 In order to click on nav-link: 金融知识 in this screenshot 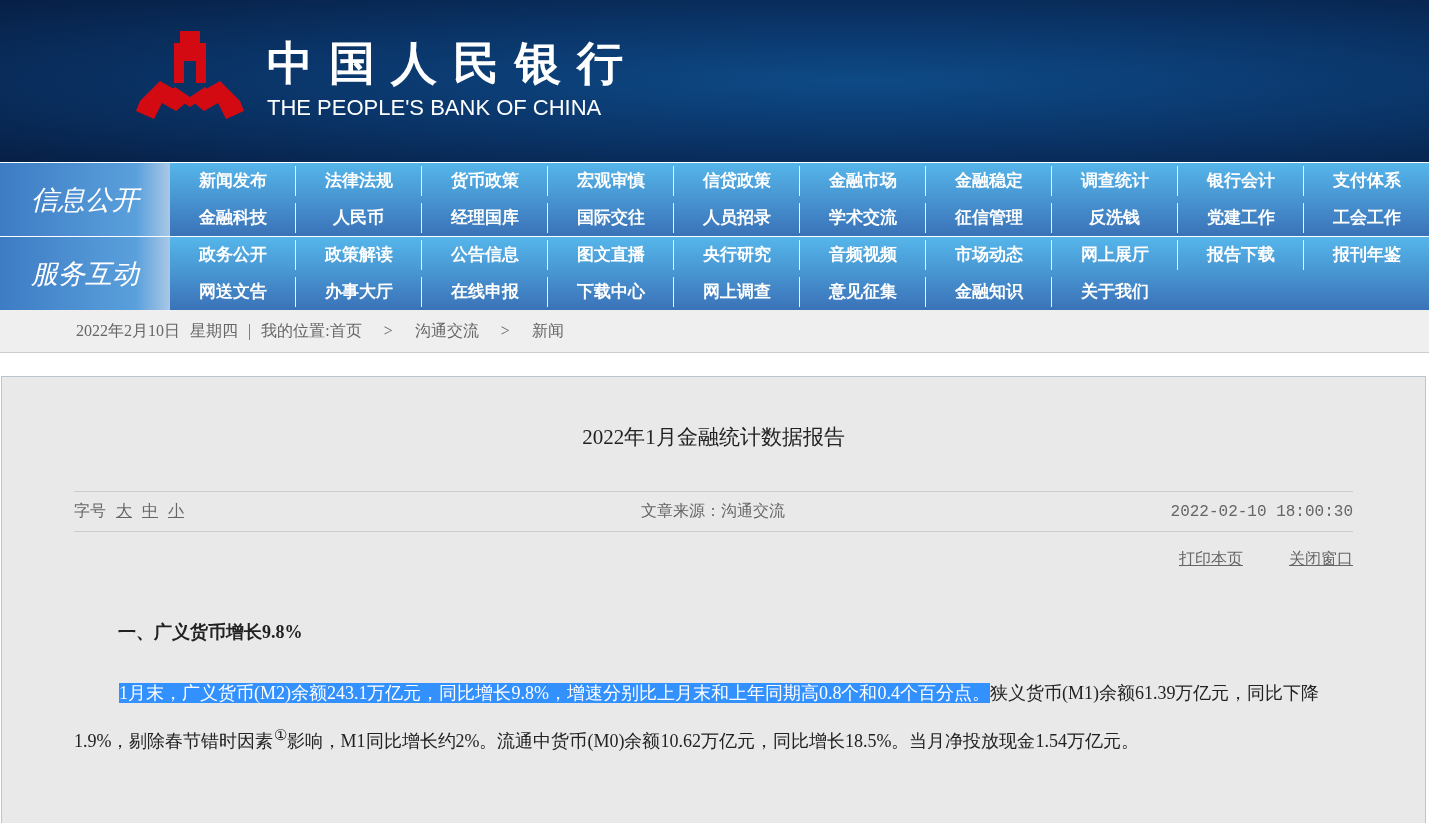, I will do `click(988, 291)`.